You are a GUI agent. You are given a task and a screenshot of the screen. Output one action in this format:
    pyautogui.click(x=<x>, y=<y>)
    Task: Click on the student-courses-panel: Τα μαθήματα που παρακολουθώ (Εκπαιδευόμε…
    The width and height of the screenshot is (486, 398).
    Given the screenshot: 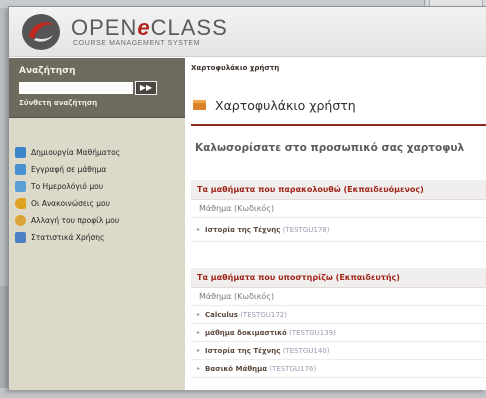 What is the action you would take?
    pyautogui.click(x=338, y=211)
    